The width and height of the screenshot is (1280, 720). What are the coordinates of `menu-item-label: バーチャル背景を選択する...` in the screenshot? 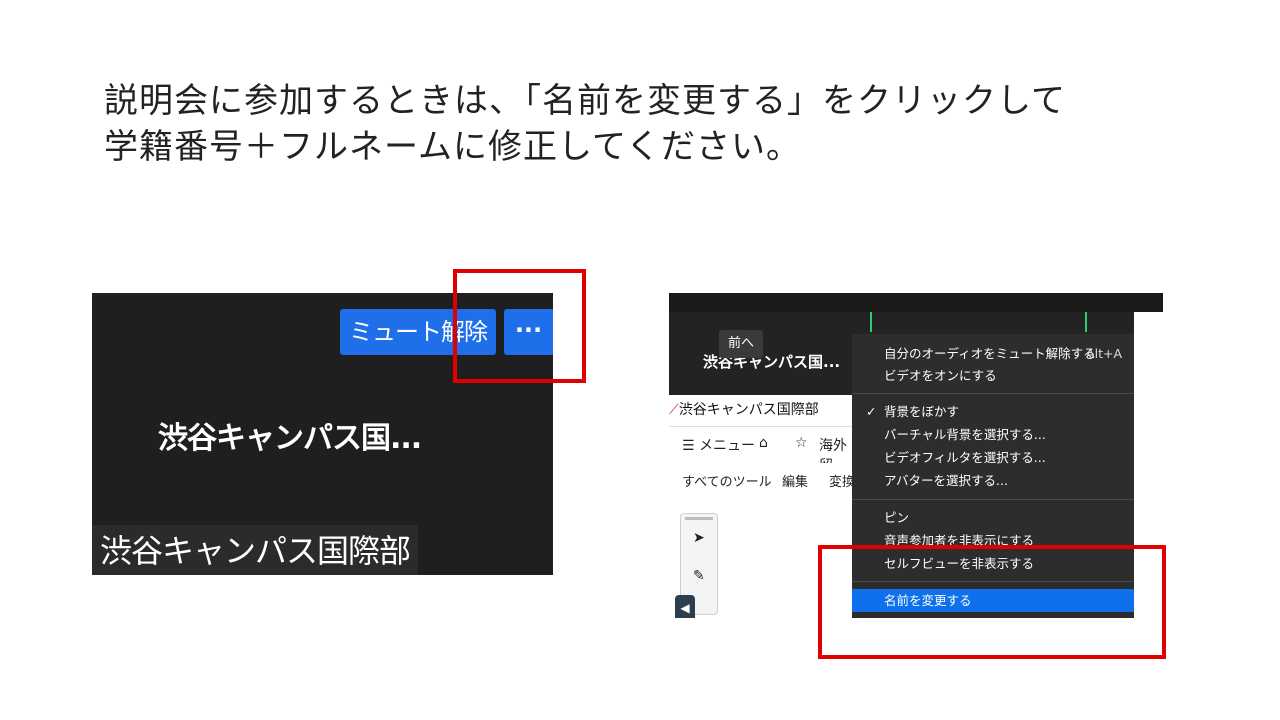 It's located at (965, 434).